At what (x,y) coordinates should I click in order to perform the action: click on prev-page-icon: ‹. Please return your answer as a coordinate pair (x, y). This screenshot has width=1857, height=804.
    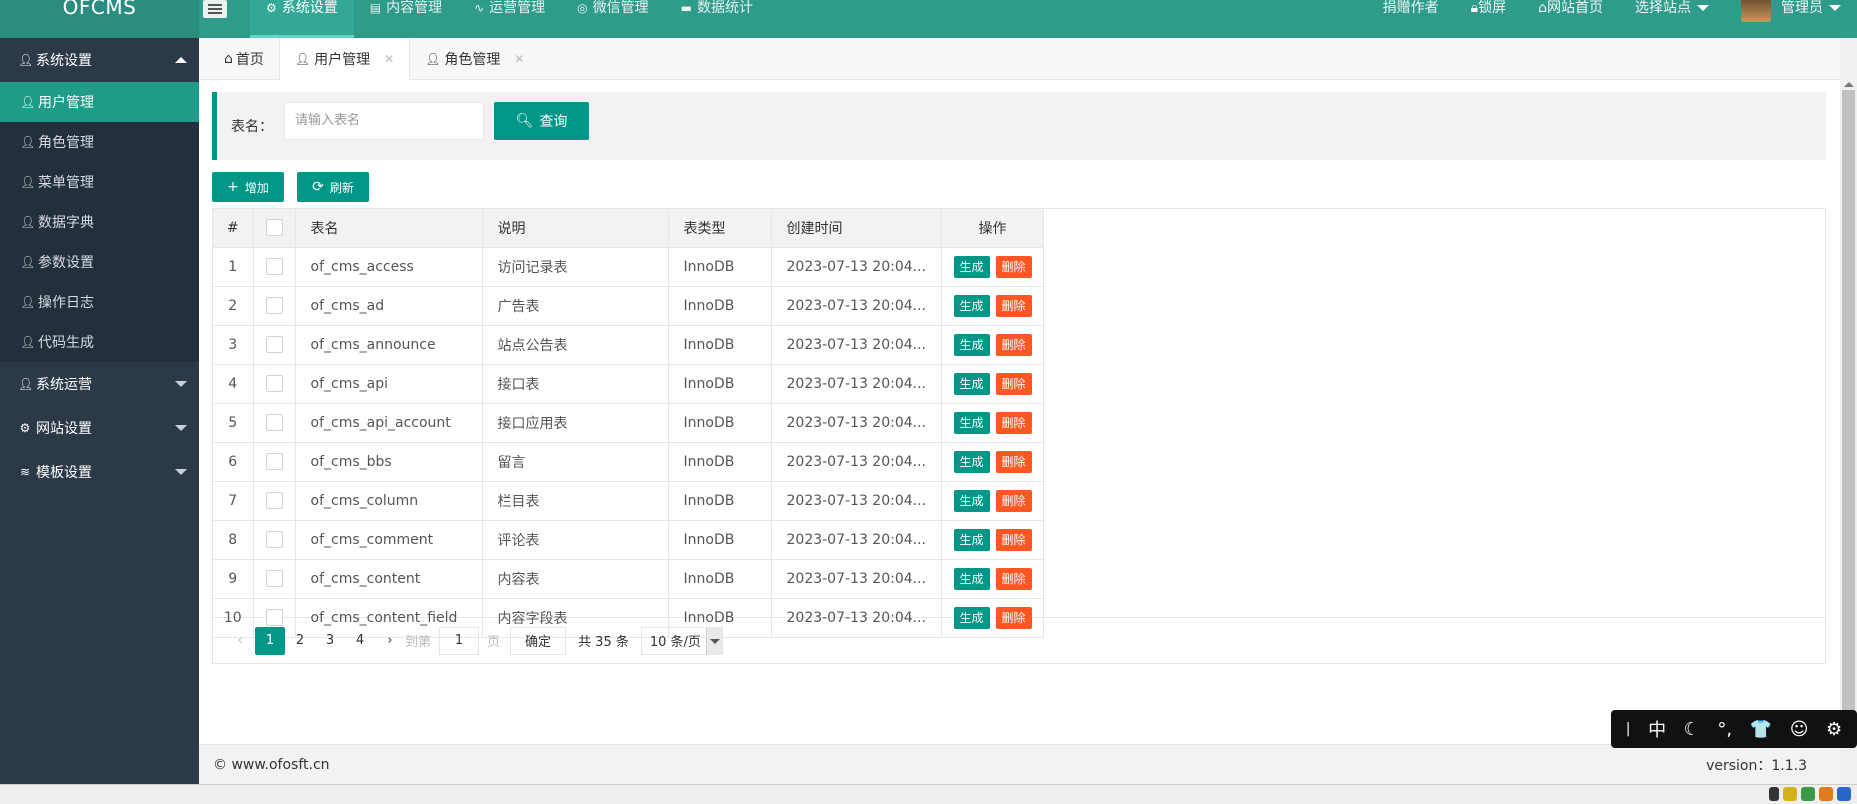
    Looking at the image, I should click on (240, 641).